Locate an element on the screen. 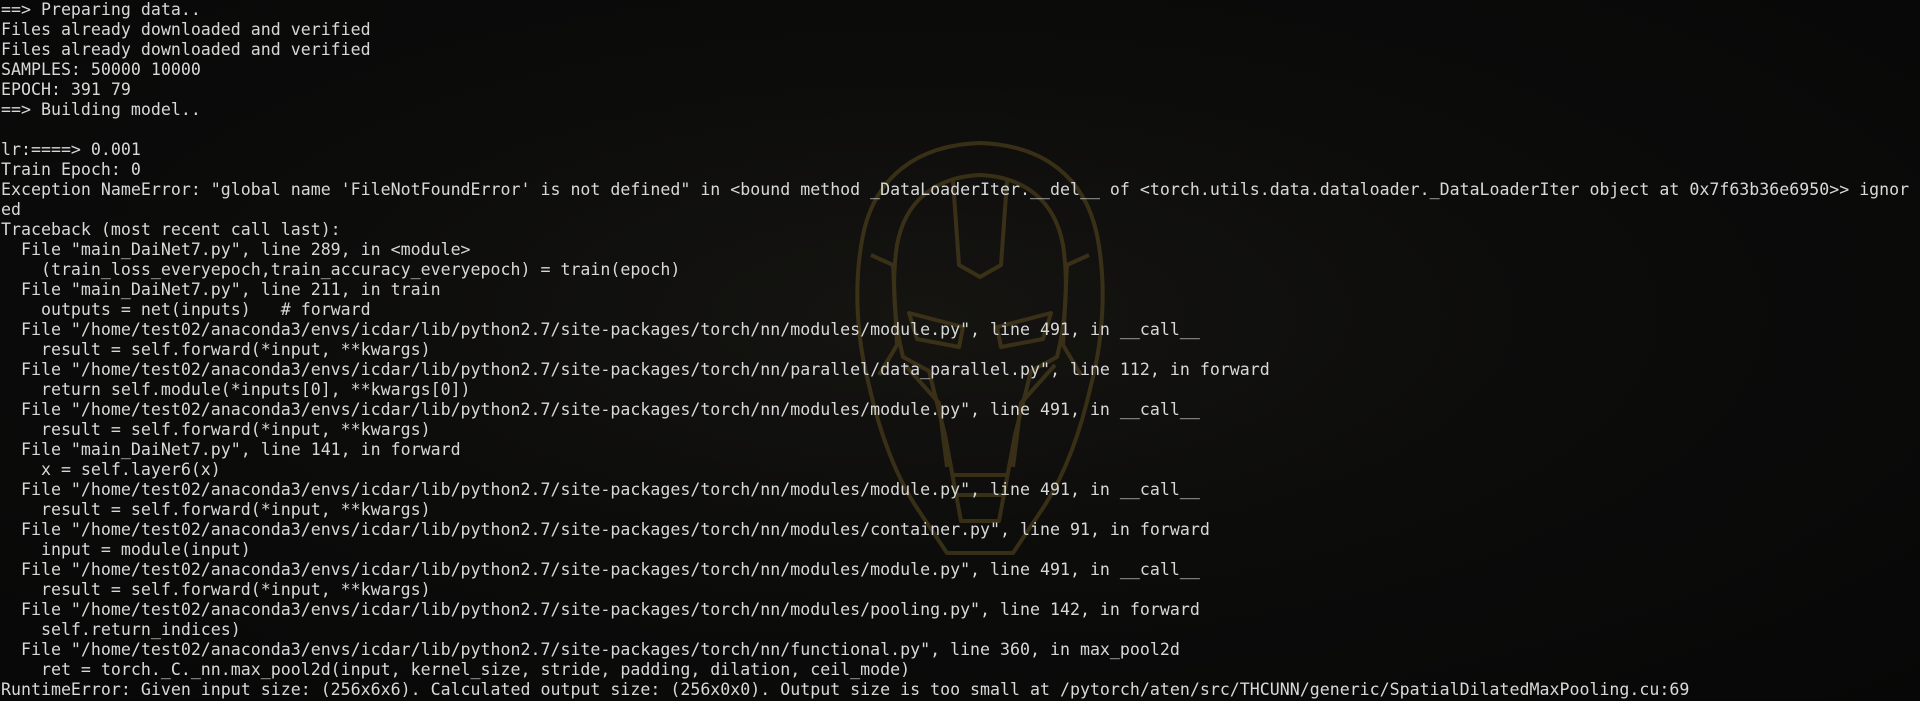 The width and height of the screenshot is (1920, 701). terminal-line: self.return_indices) is located at coordinates (121, 629).